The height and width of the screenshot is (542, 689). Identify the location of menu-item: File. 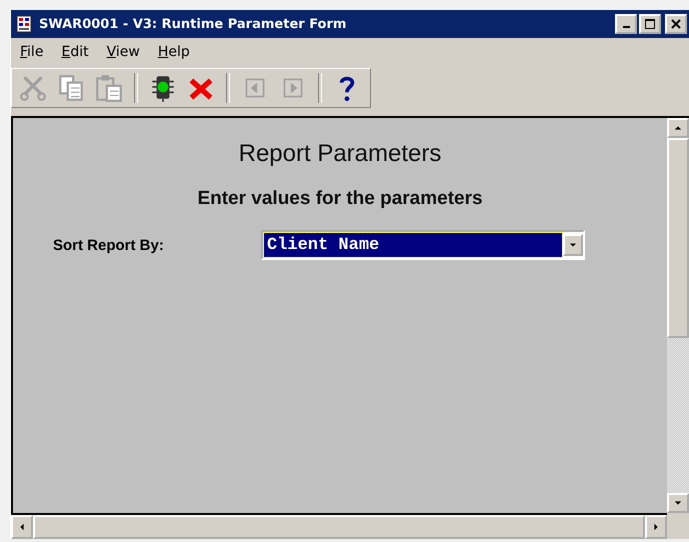
(32, 52).